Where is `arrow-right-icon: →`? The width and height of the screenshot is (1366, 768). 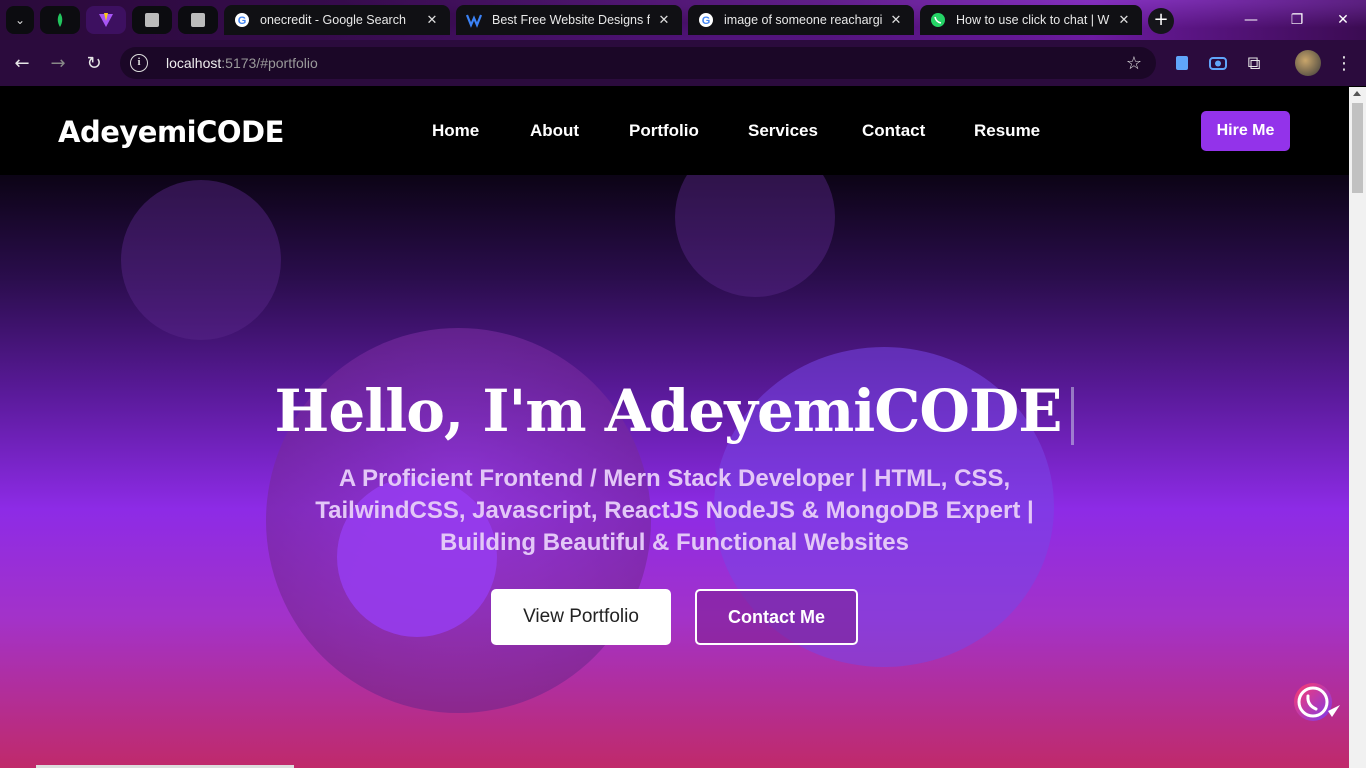
arrow-right-icon: → is located at coordinates (58, 63).